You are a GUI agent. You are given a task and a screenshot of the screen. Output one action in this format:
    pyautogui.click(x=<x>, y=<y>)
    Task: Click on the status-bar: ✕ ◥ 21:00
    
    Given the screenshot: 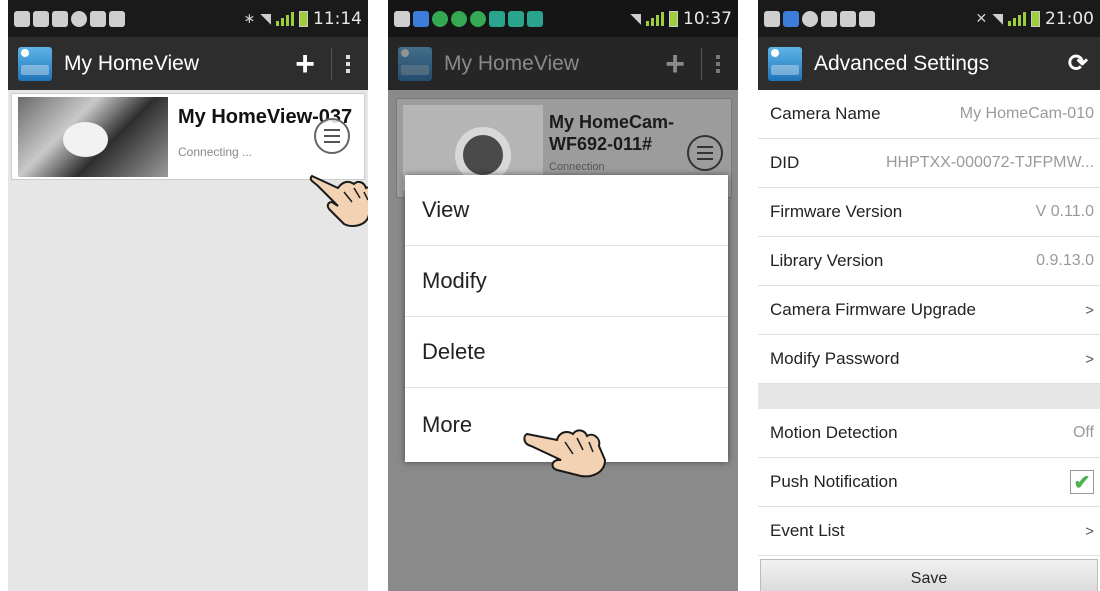 What is the action you would take?
    pyautogui.click(x=929, y=18)
    